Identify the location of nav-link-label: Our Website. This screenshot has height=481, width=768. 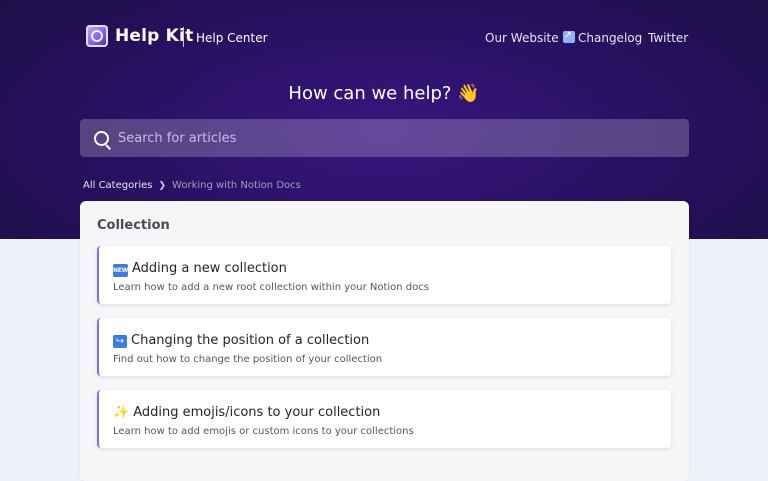
(522, 38).